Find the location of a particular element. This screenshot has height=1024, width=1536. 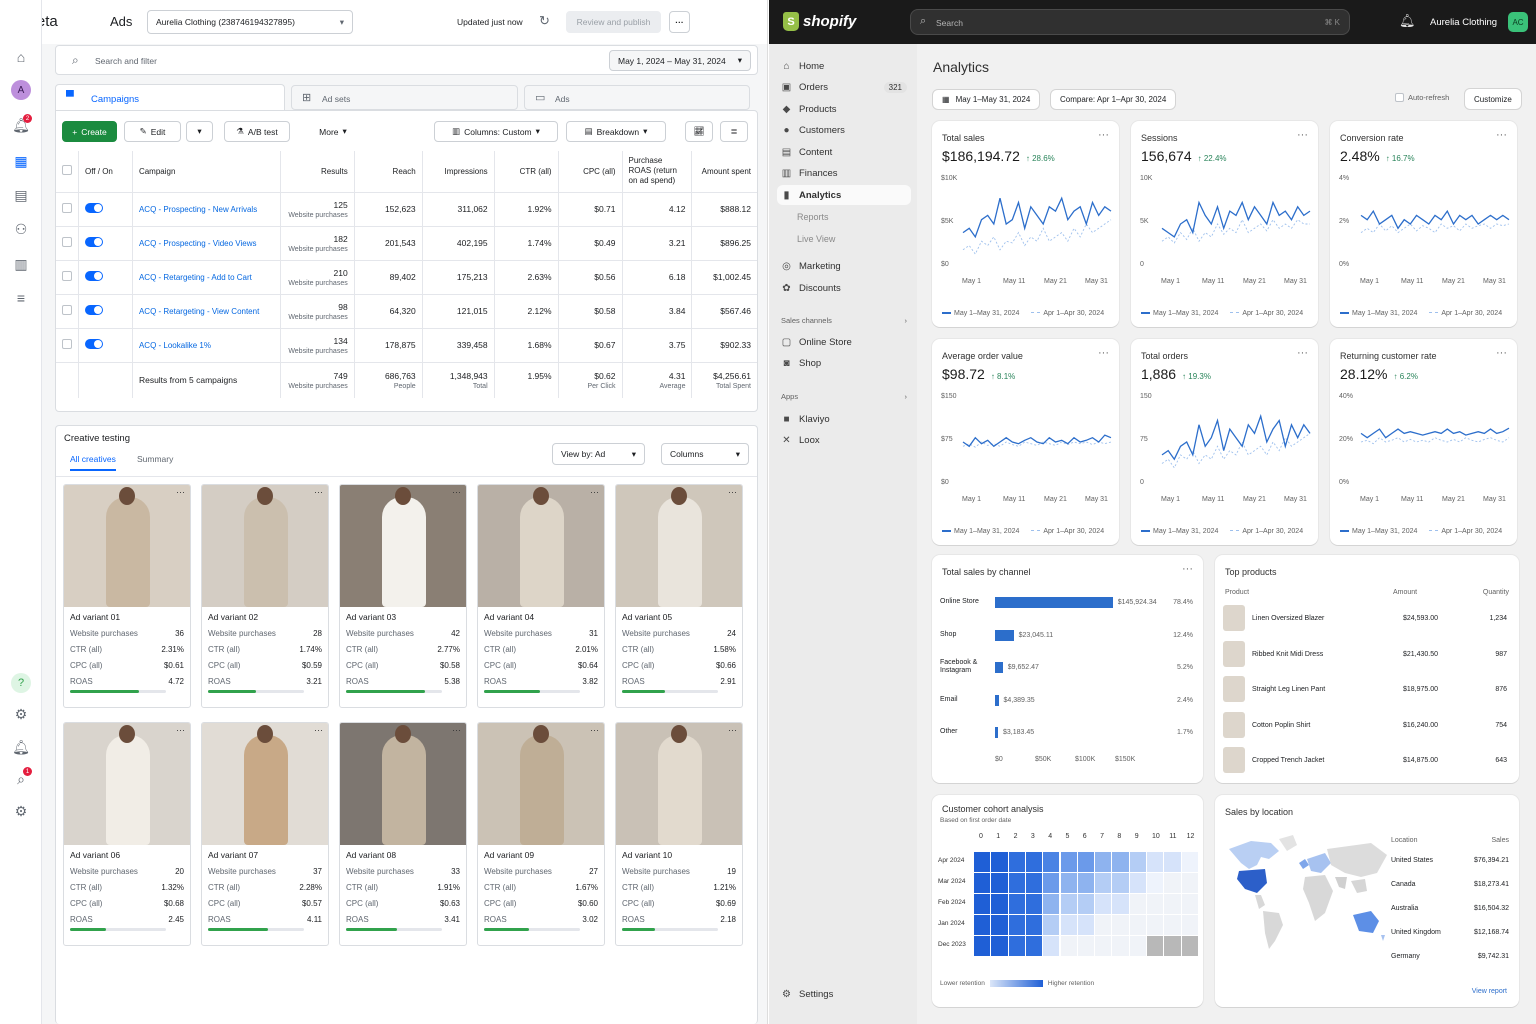

settings-gear-icon: ⚙ is located at coordinates (21, 714).